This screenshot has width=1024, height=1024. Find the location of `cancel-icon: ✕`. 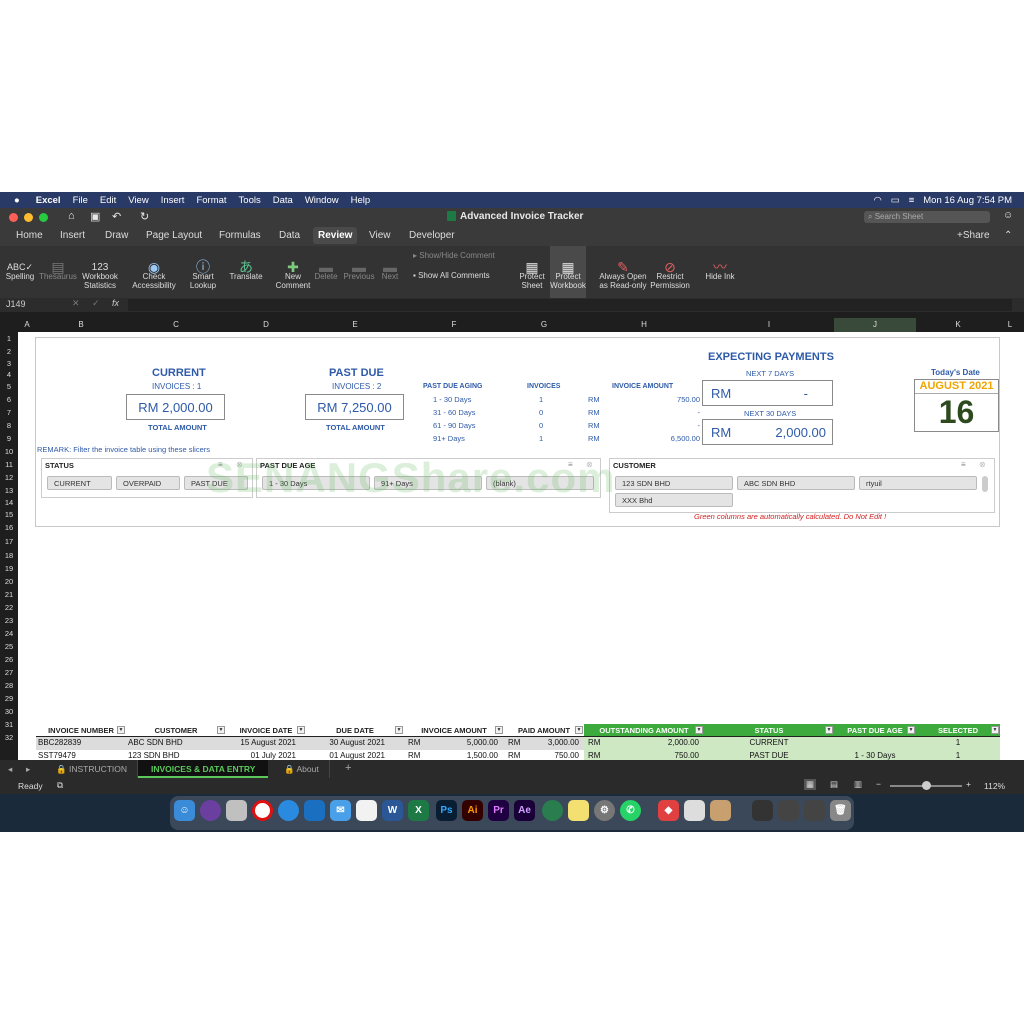

cancel-icon: ✕ is located at coordinates (76, 303).